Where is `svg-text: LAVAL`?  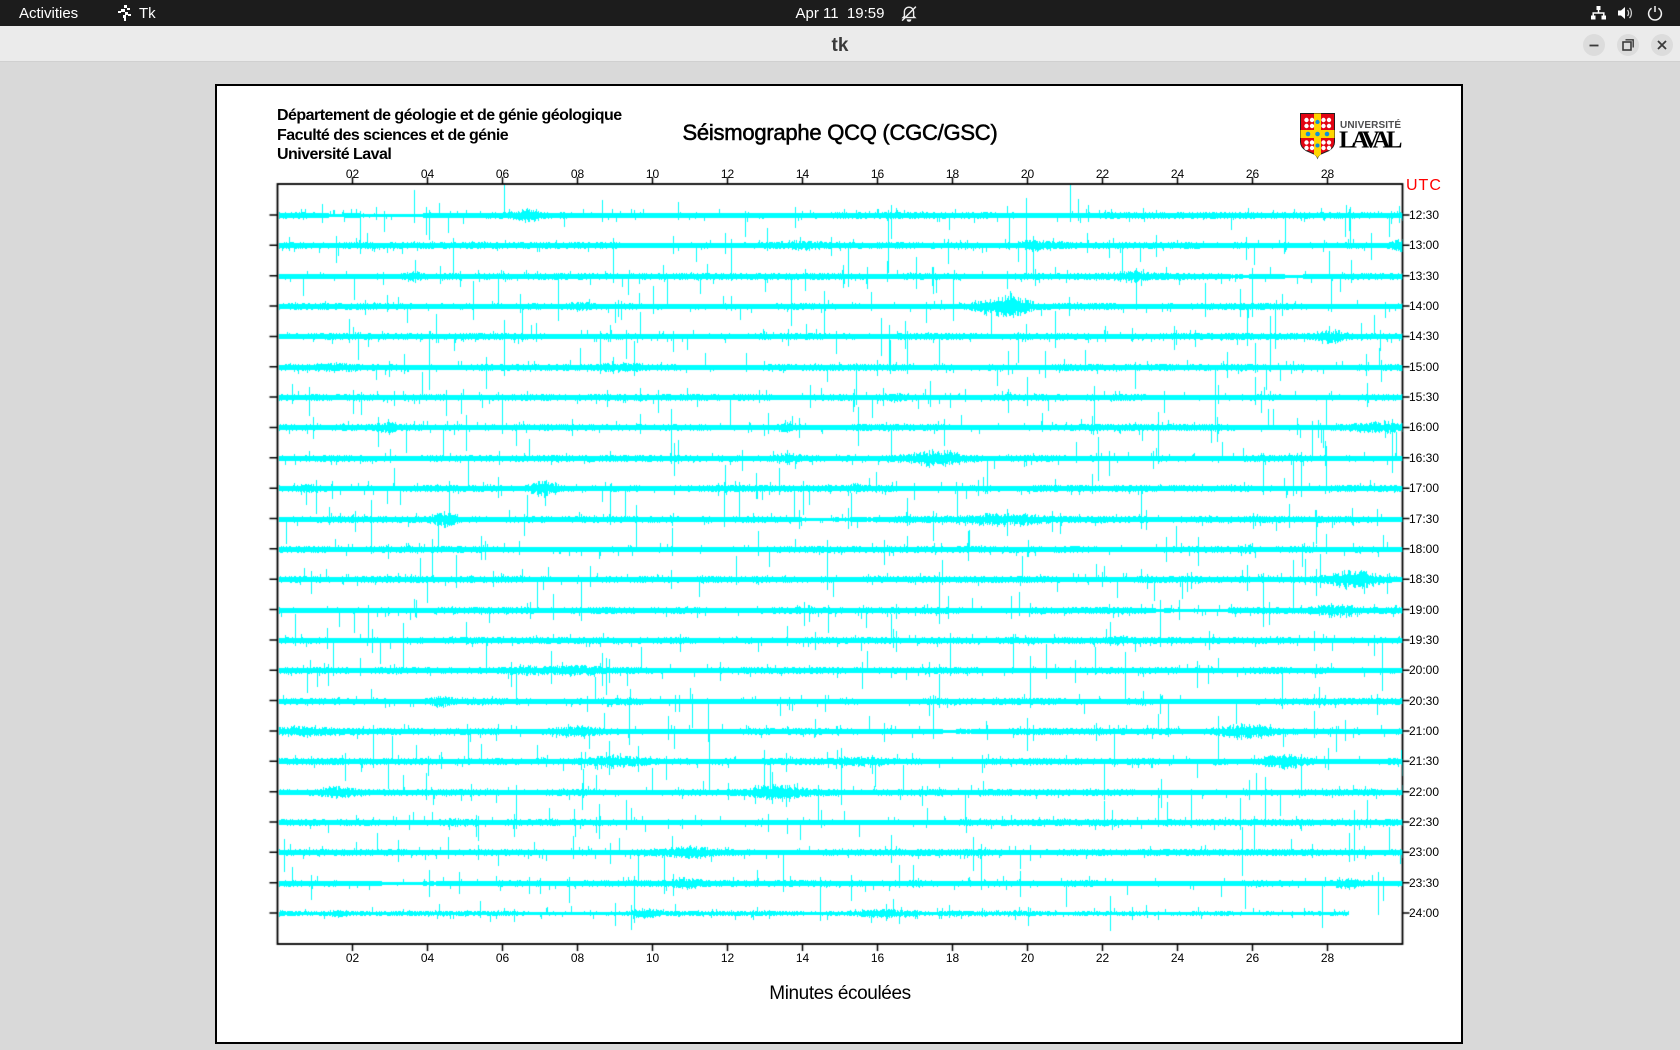
svg-text: LAVAL is located at coordinates (1371, 140).